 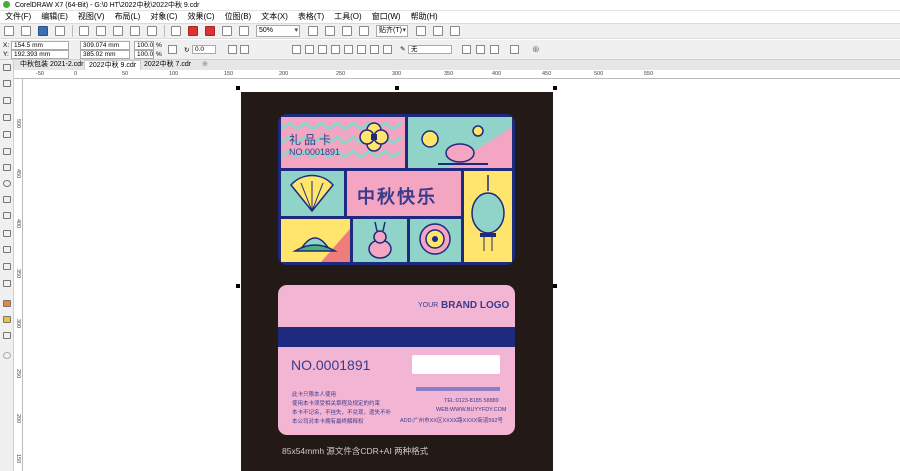 I want to click on full-screen-icon, so click(x=313, y=31).